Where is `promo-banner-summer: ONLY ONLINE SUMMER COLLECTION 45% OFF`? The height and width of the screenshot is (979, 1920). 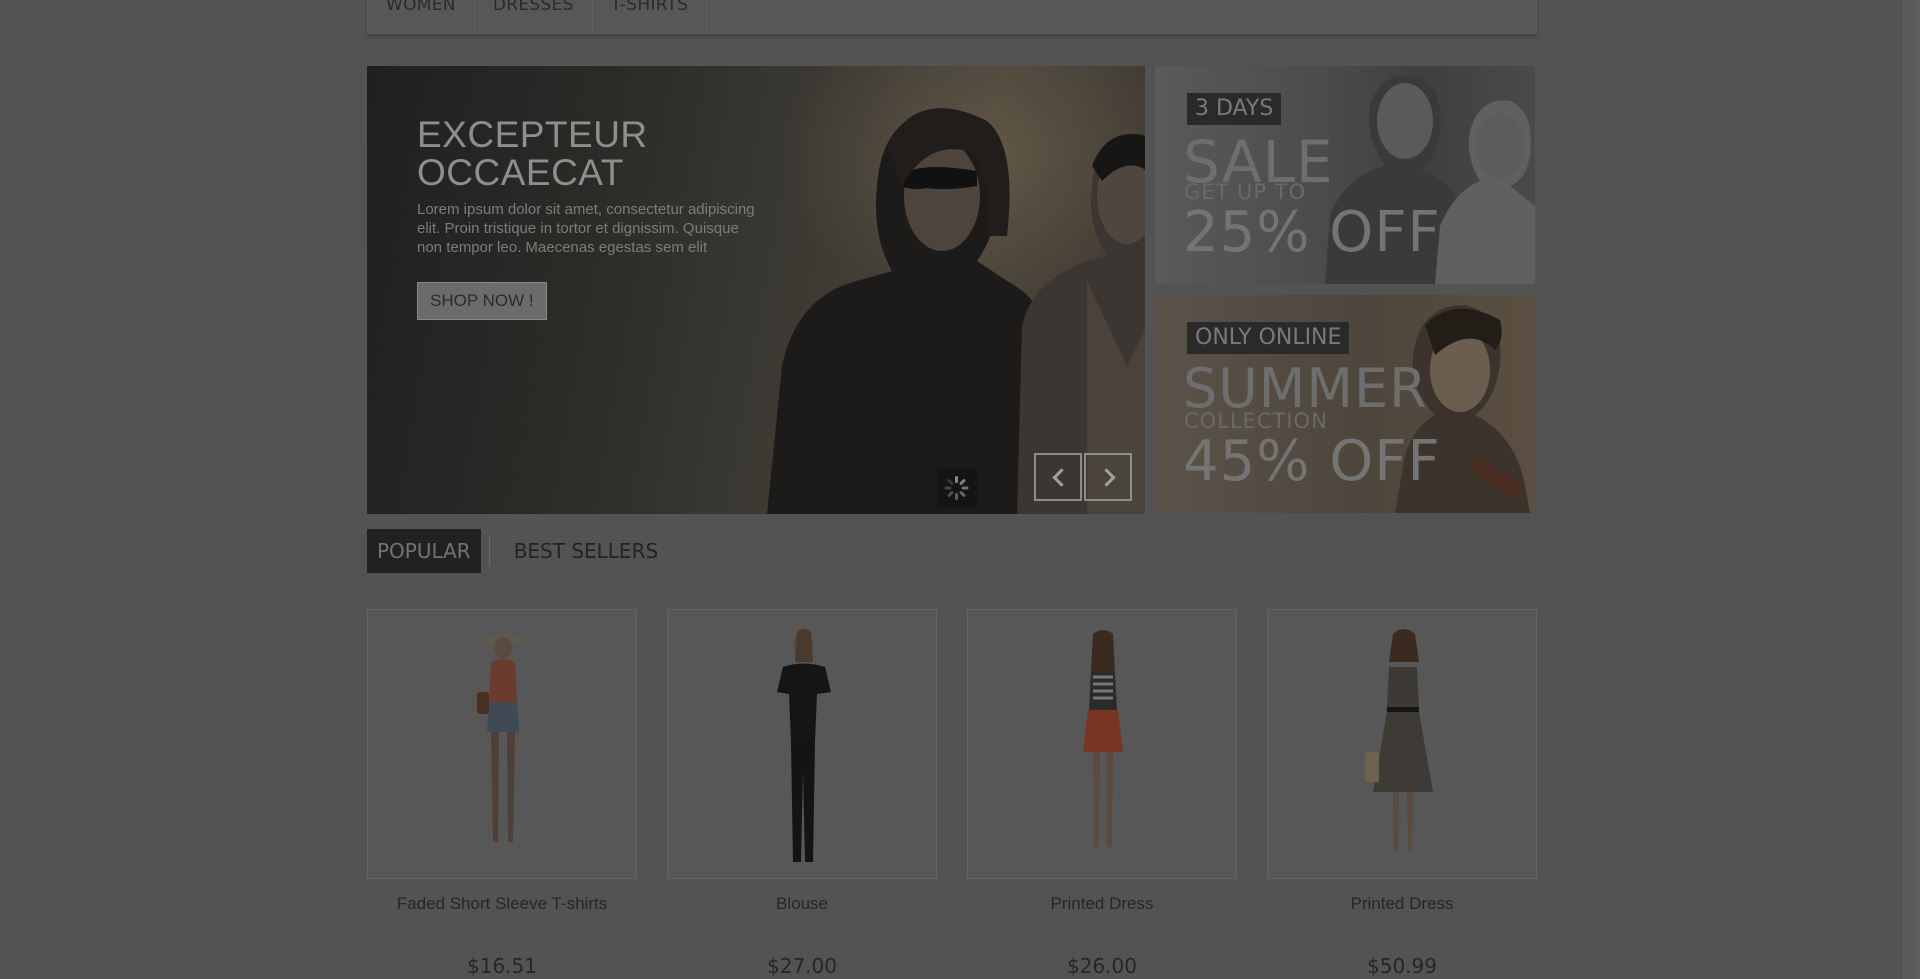
promo-banner-summer: ONLY ONLINE SUMMER COLLECTION 45% OFF is located at coordinates (1345, 404).